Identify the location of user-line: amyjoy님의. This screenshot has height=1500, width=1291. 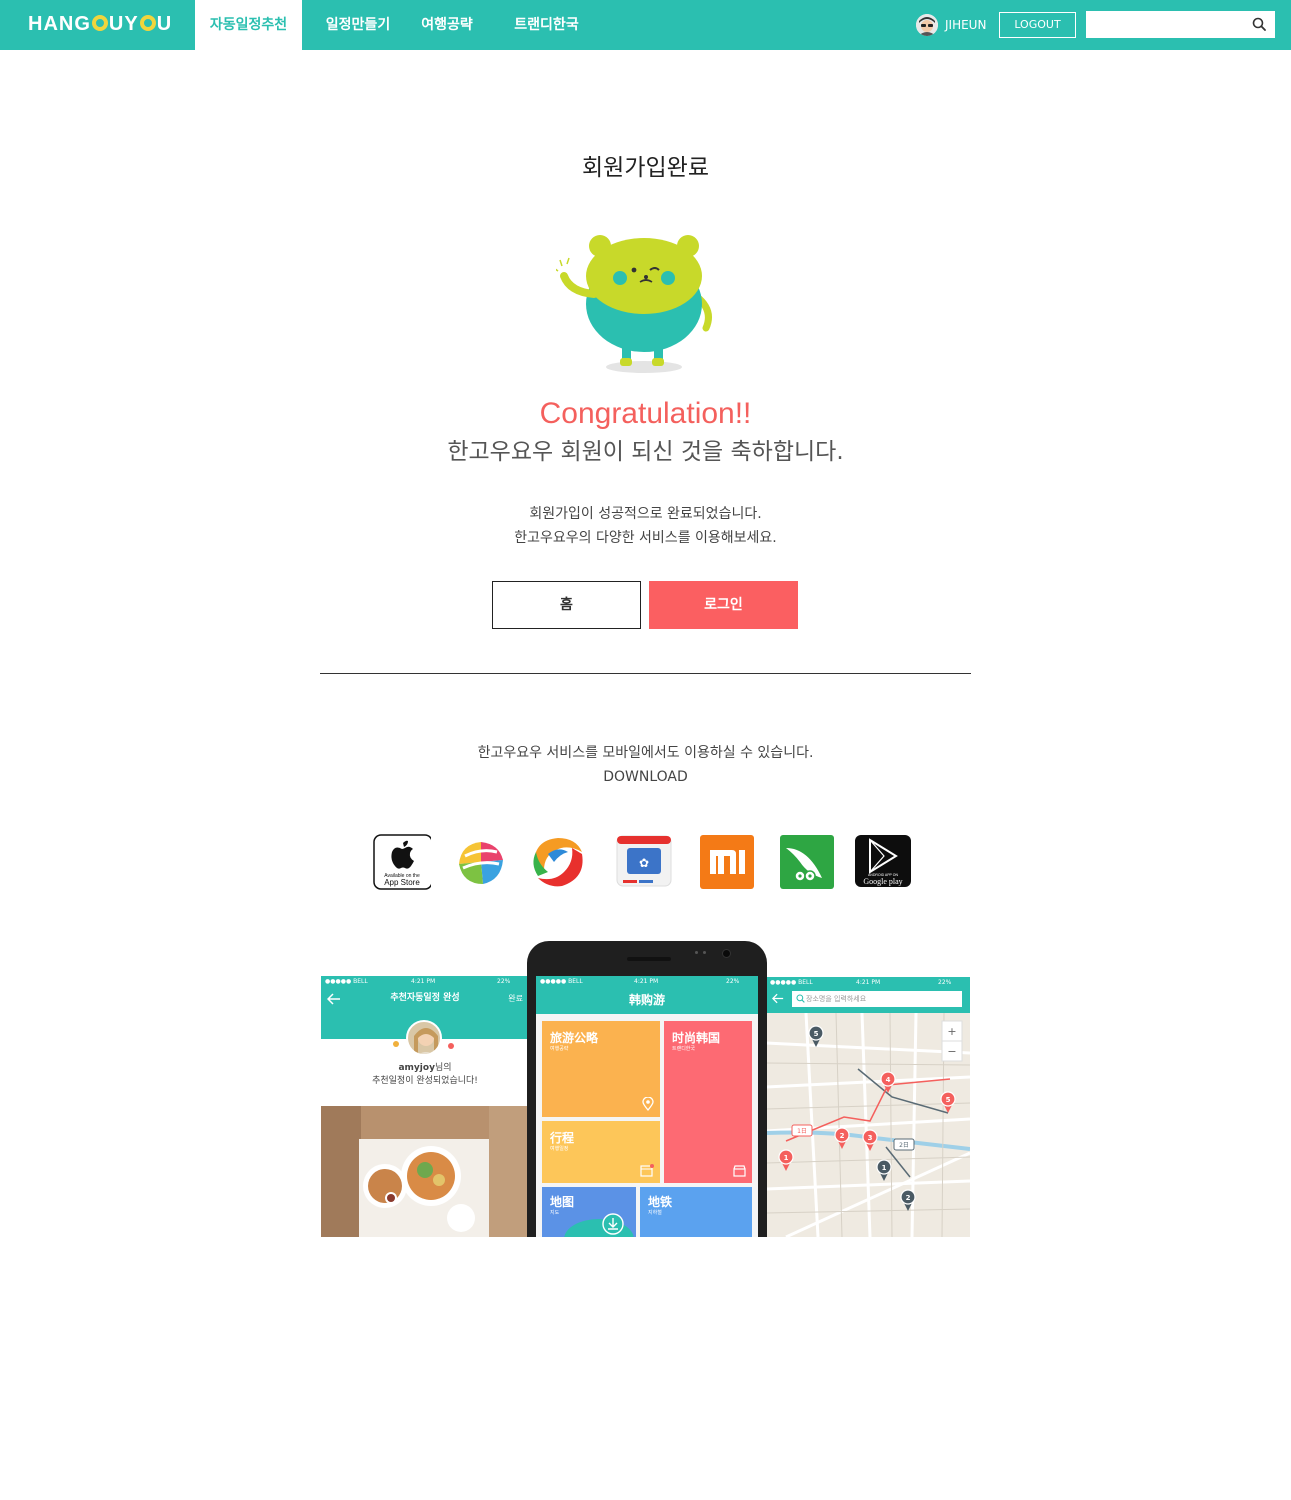
(425, 1068).